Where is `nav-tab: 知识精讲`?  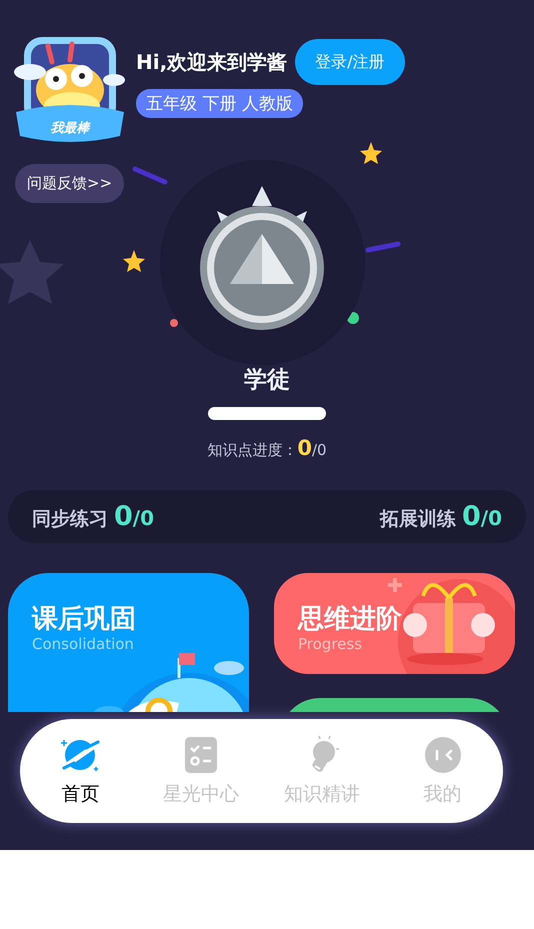
nav-tab: 知识精讲 is located at coordinates (322, 771).